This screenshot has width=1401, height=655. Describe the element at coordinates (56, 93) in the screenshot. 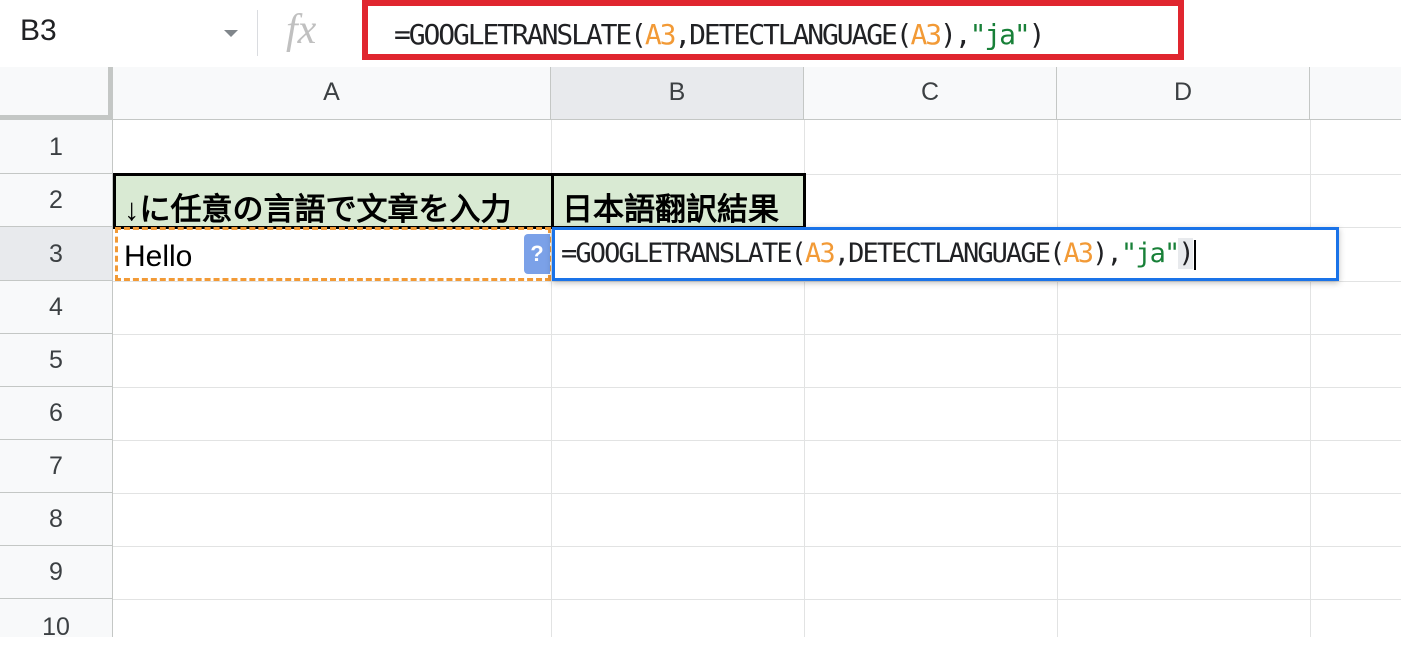

I see `select-all-corner` at that location.